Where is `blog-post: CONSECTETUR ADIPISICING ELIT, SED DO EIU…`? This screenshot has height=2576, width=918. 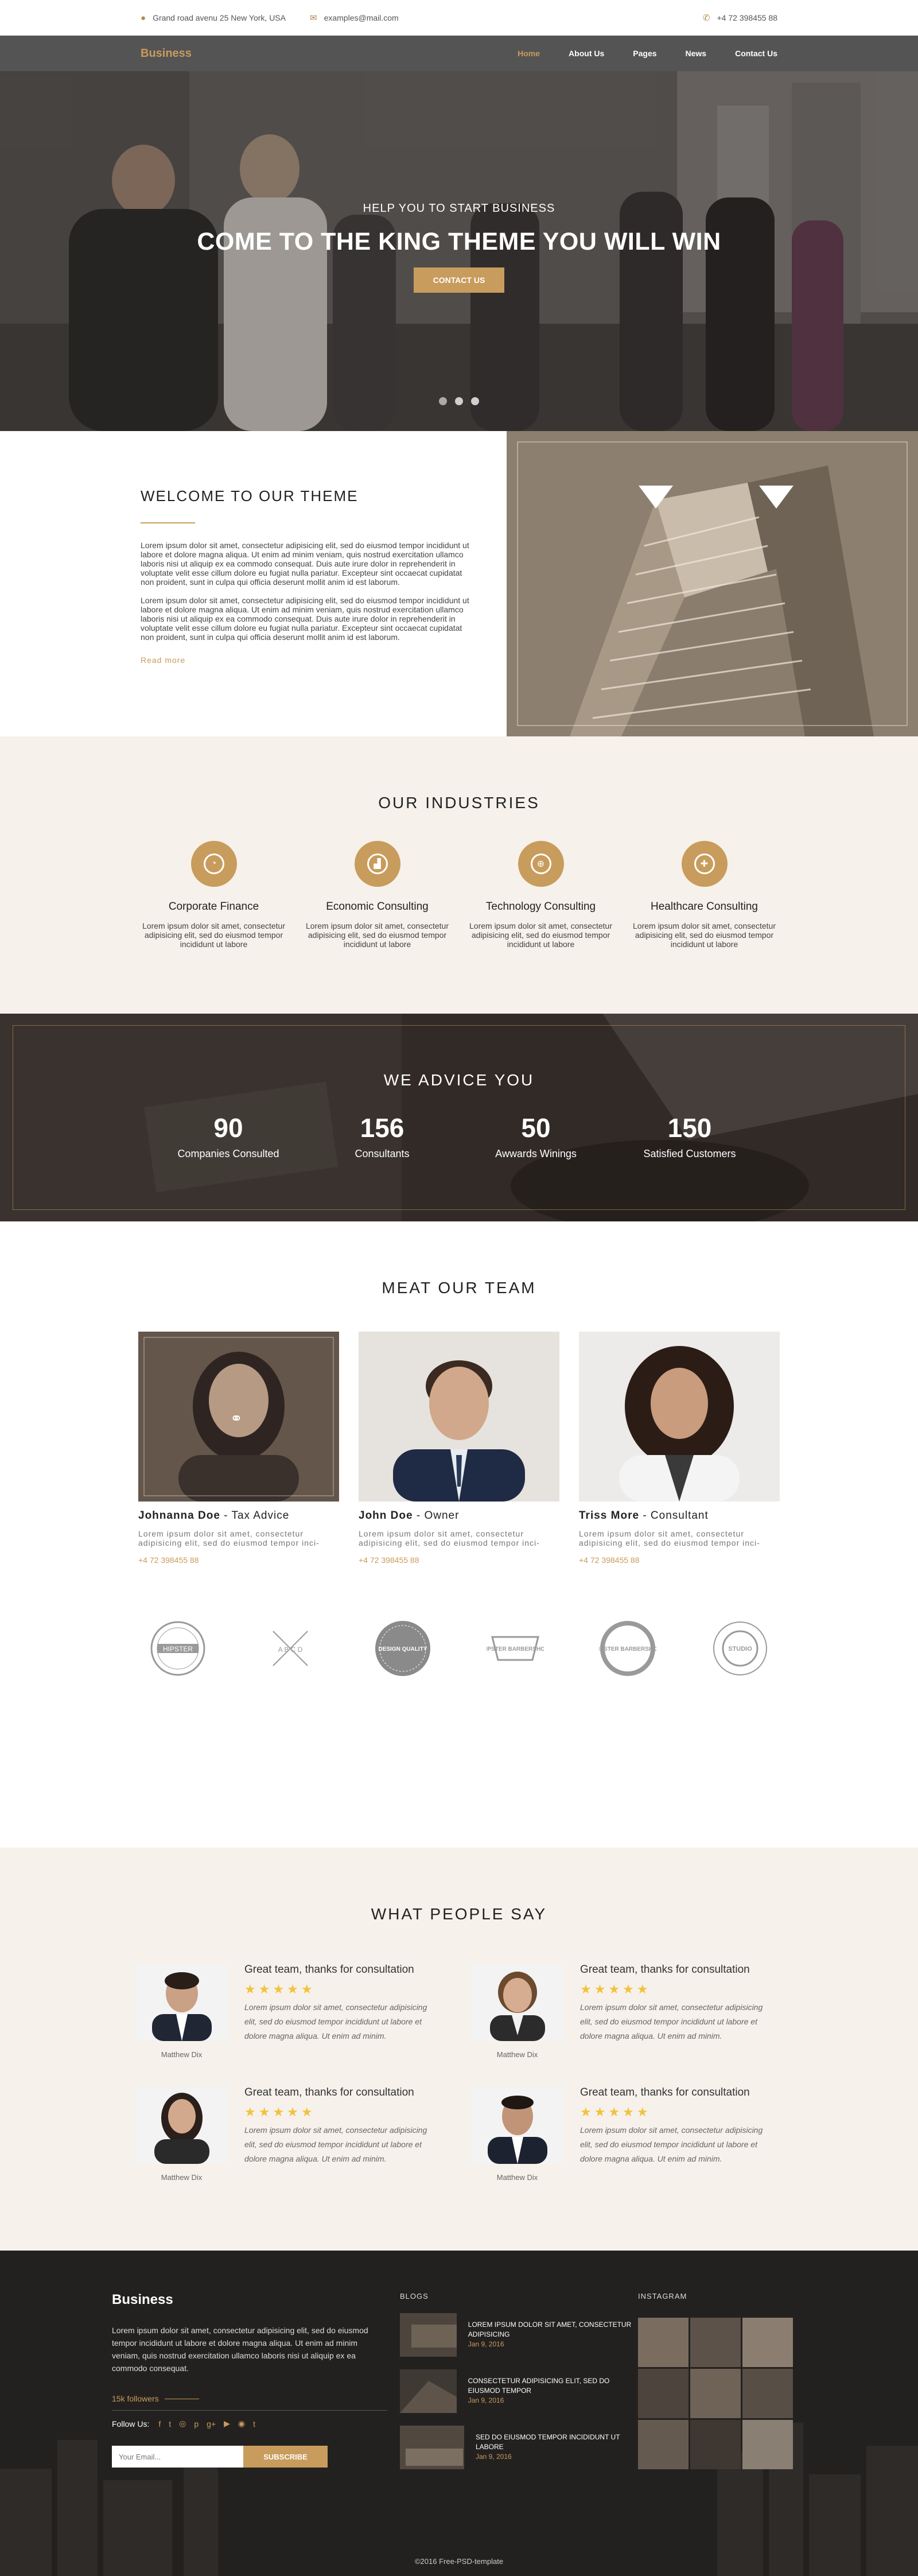
blog-post: CONSECTETUR ADIPISICING ELIT, SED DO EIU… is located at coordinates (519, 2391).